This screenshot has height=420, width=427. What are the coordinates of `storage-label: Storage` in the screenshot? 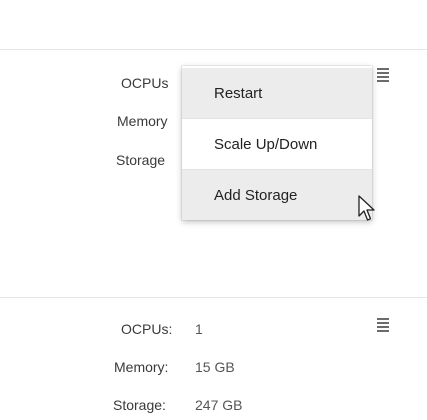 It's located at (141, 160).